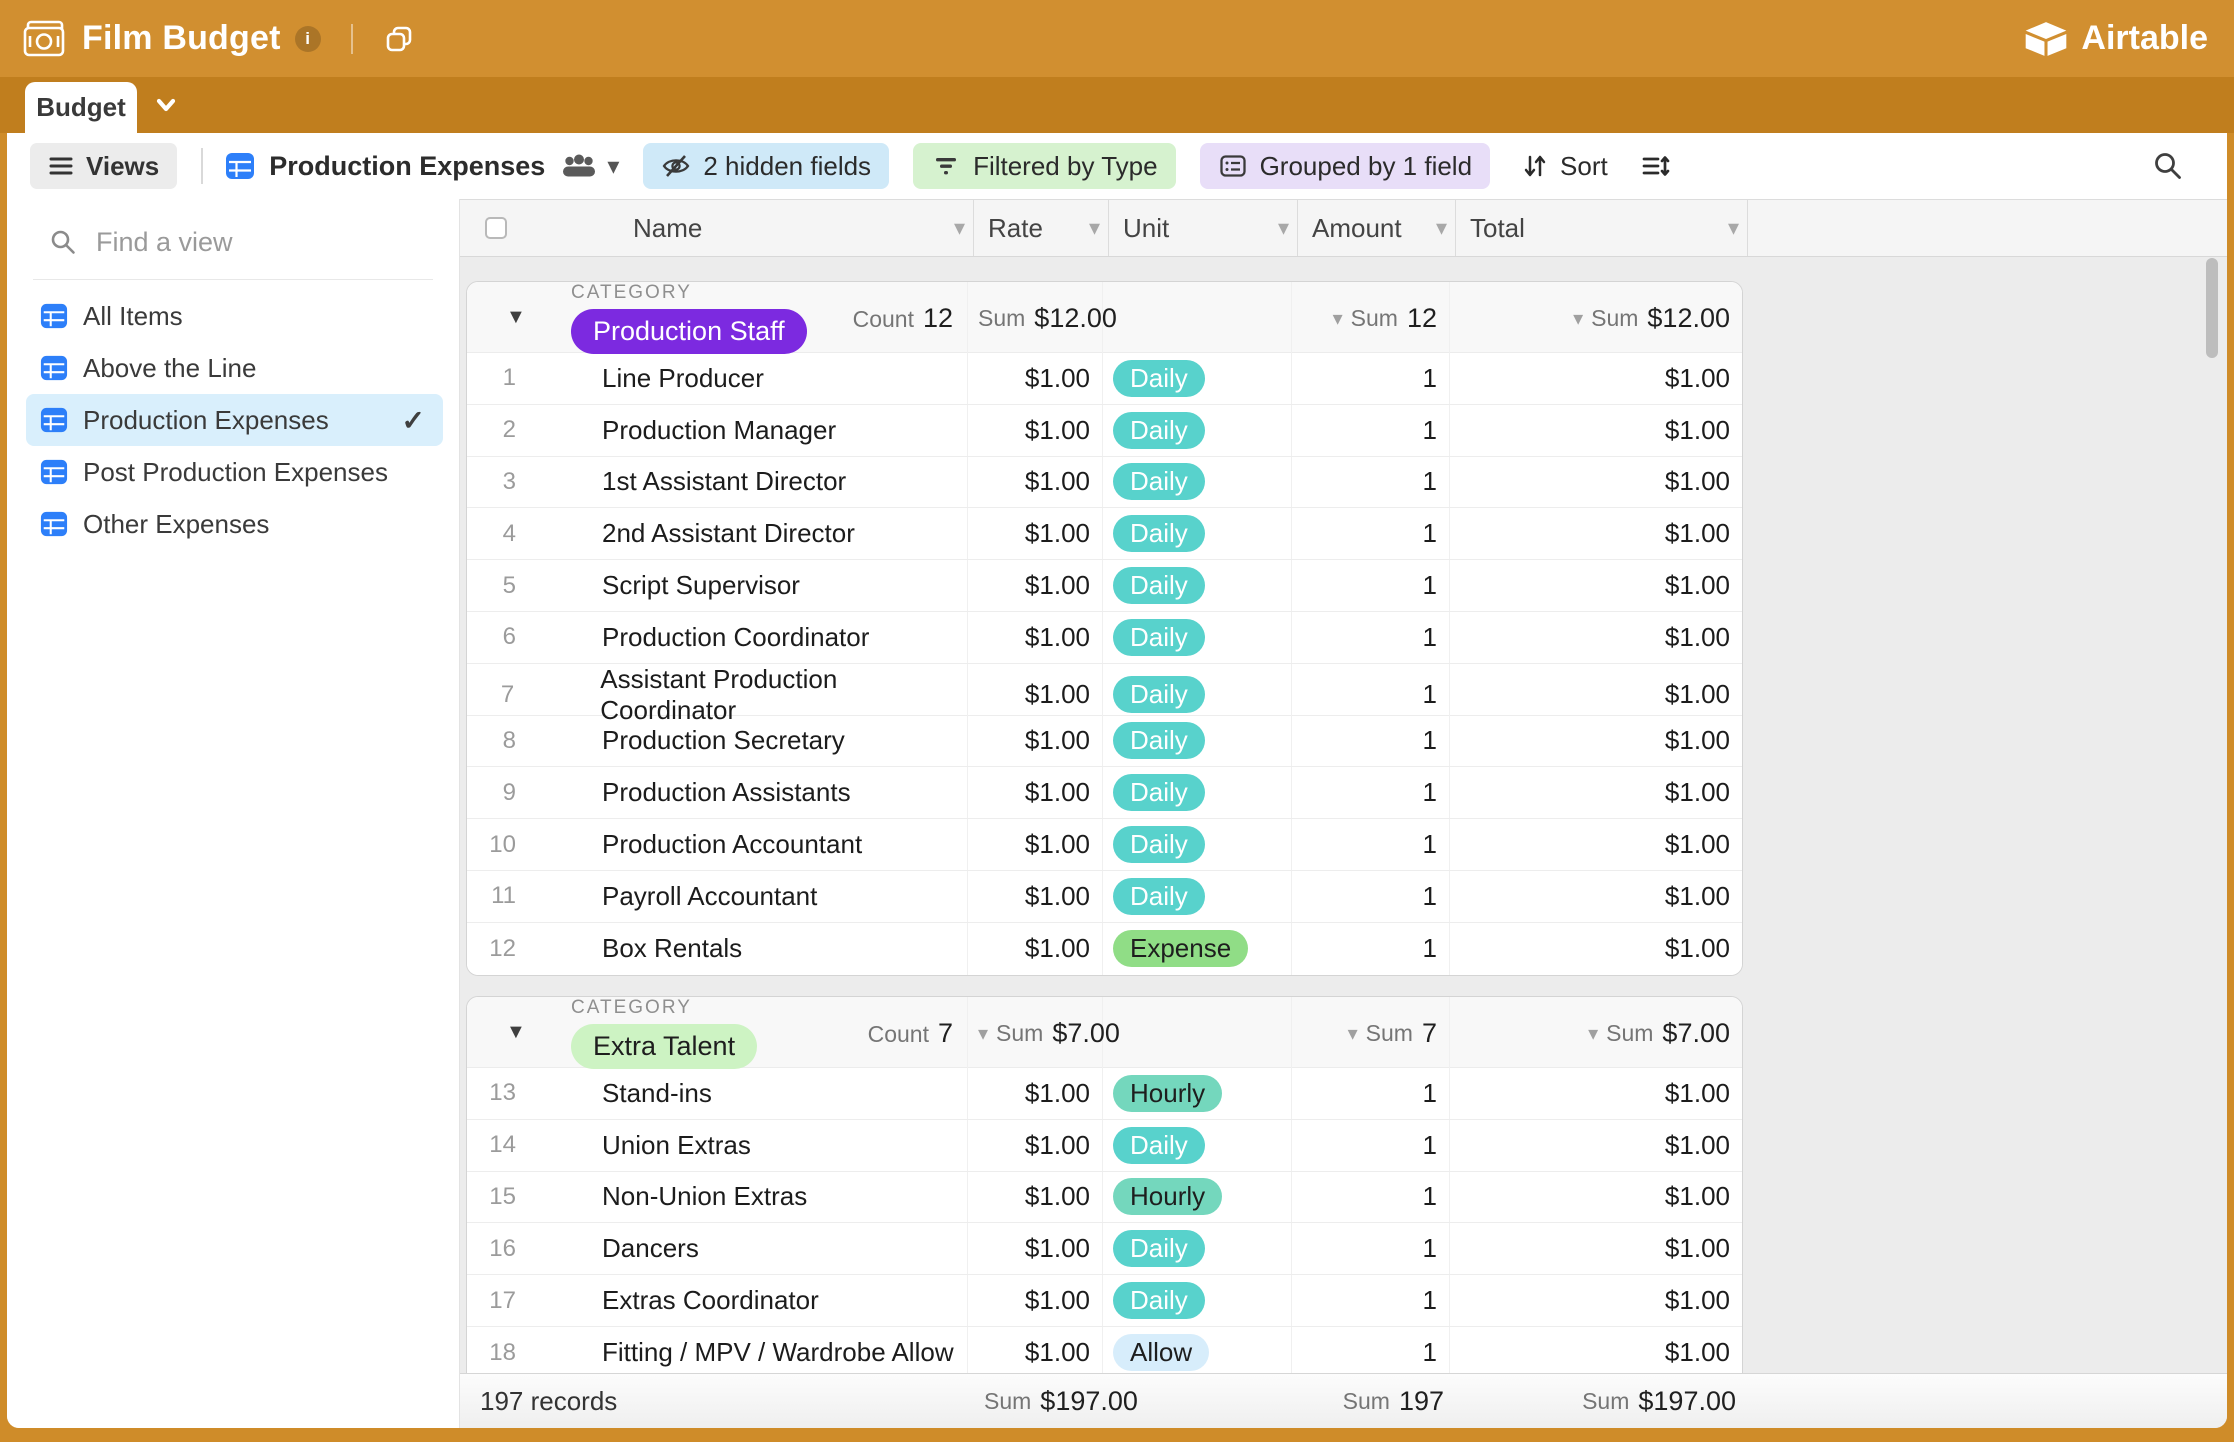 This screenshot has width=2234, height=1442. I want to click on find-view-input, so click(246, 242).